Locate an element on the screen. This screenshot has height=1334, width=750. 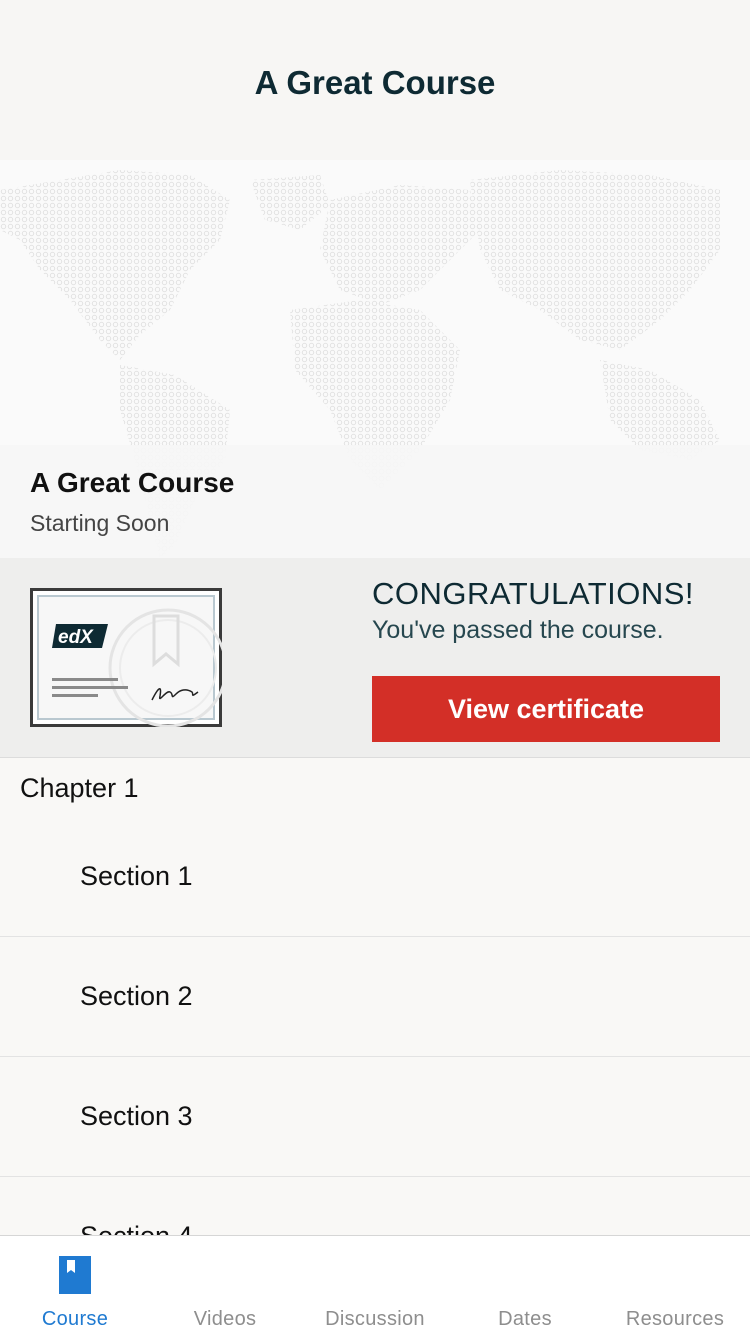
tab-discussion: Discussion is located at coordinates (375, 1285).